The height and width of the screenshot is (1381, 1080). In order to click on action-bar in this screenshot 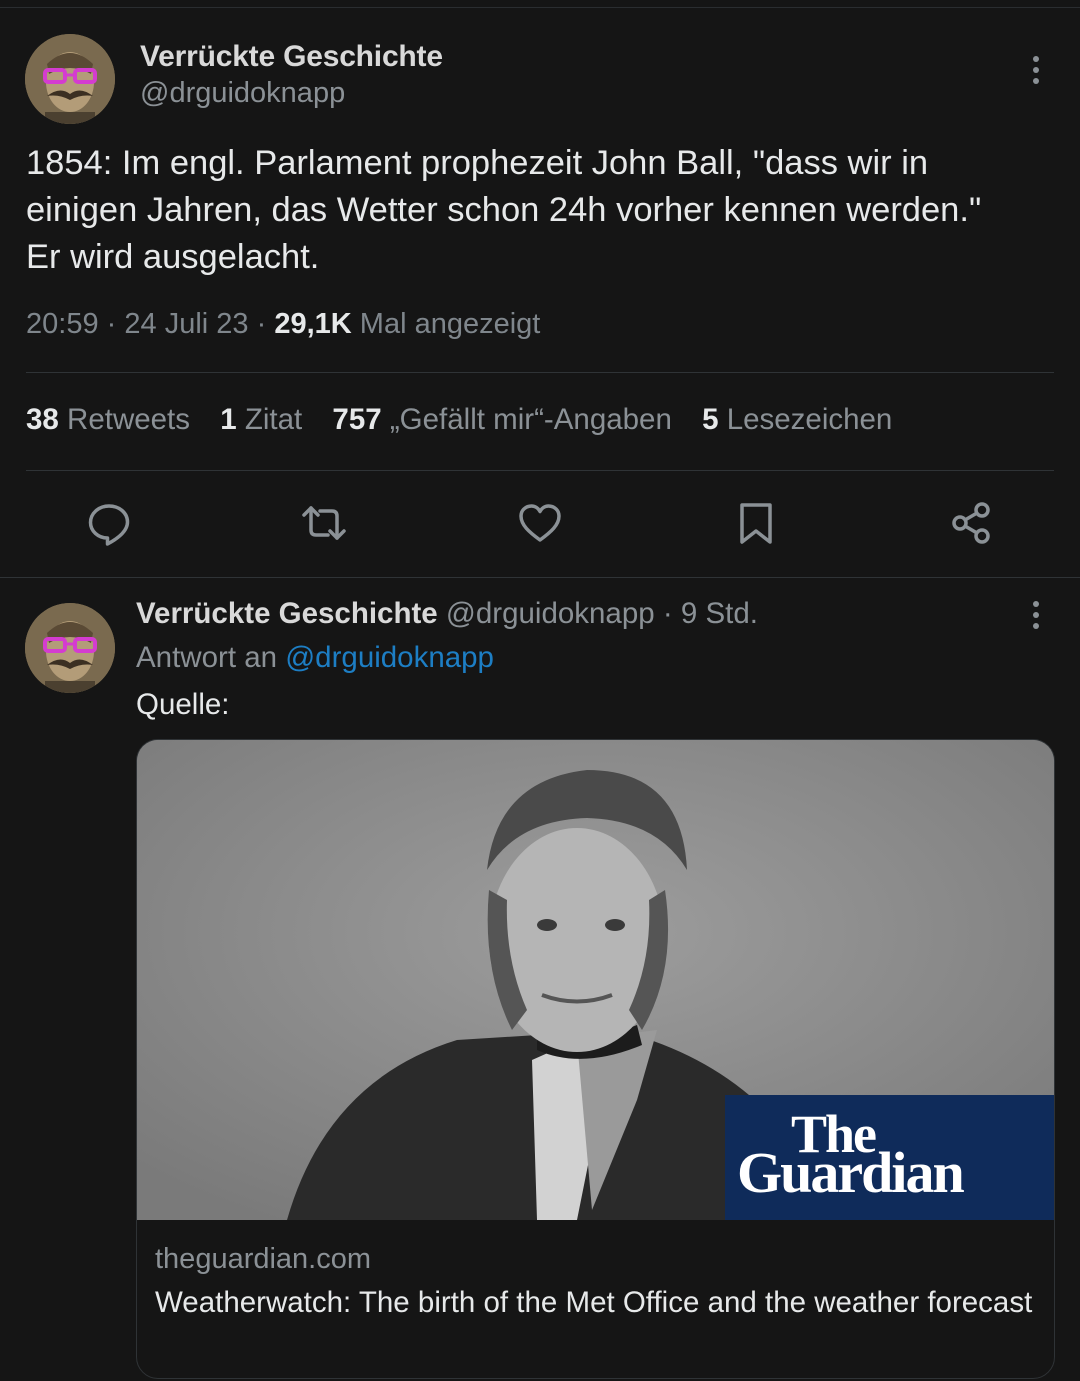, I will do `click(540, 525)`.